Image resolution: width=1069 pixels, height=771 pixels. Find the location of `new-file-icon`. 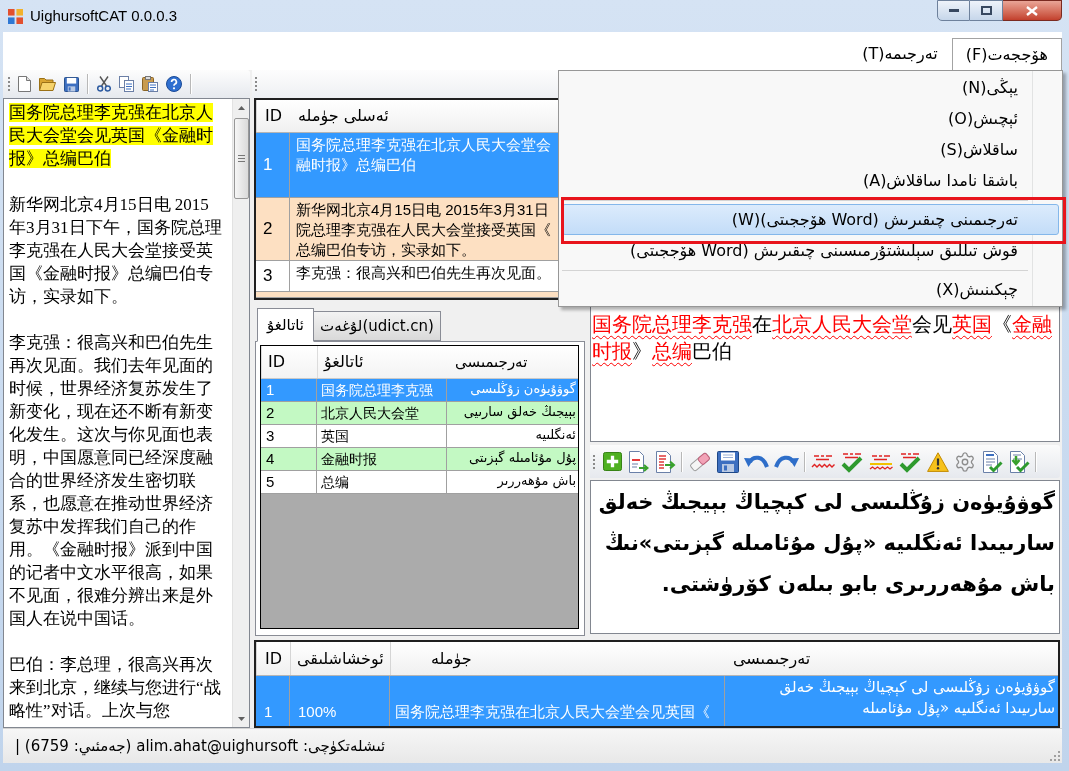

new-file-icon is located at coordinates (24, 84).